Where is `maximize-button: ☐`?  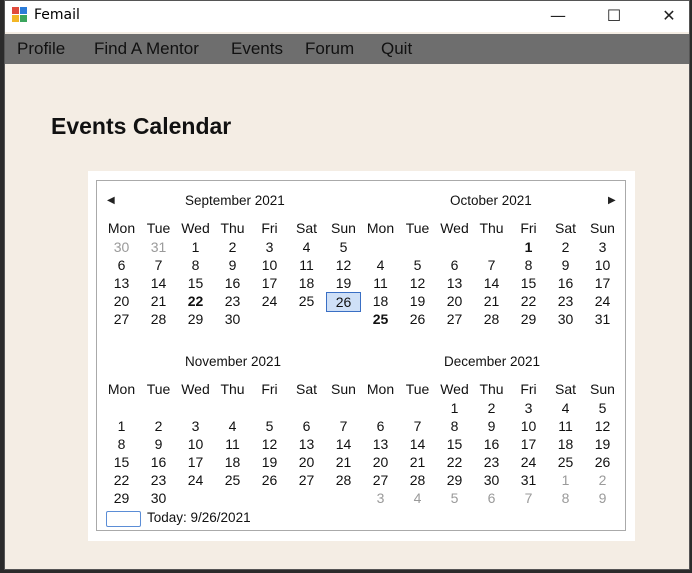 maximize-button: ☐ is located at coordinates (614, 16).